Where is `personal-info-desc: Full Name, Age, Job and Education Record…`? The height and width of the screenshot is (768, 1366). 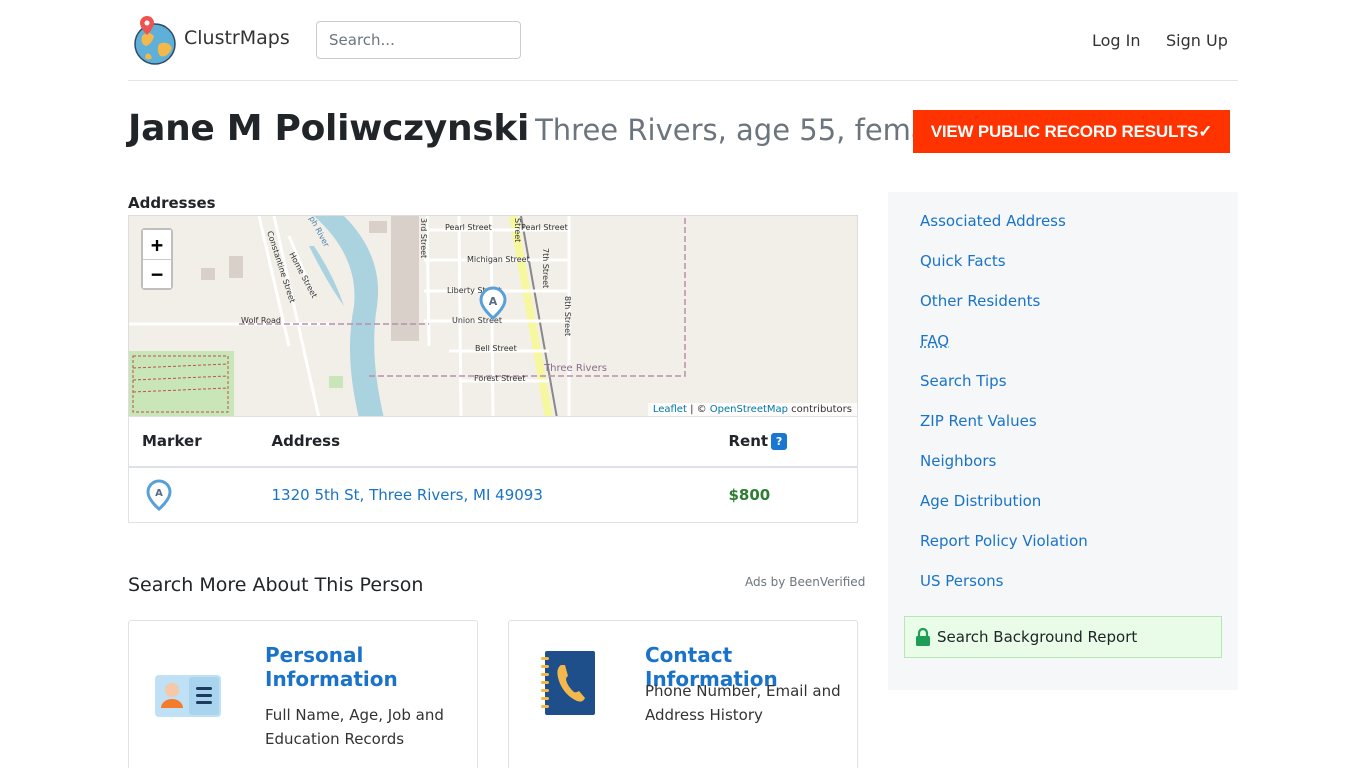
personal-info-desc: Full Name, Age, Job and Education Record… is located at coordinates (354, 727).